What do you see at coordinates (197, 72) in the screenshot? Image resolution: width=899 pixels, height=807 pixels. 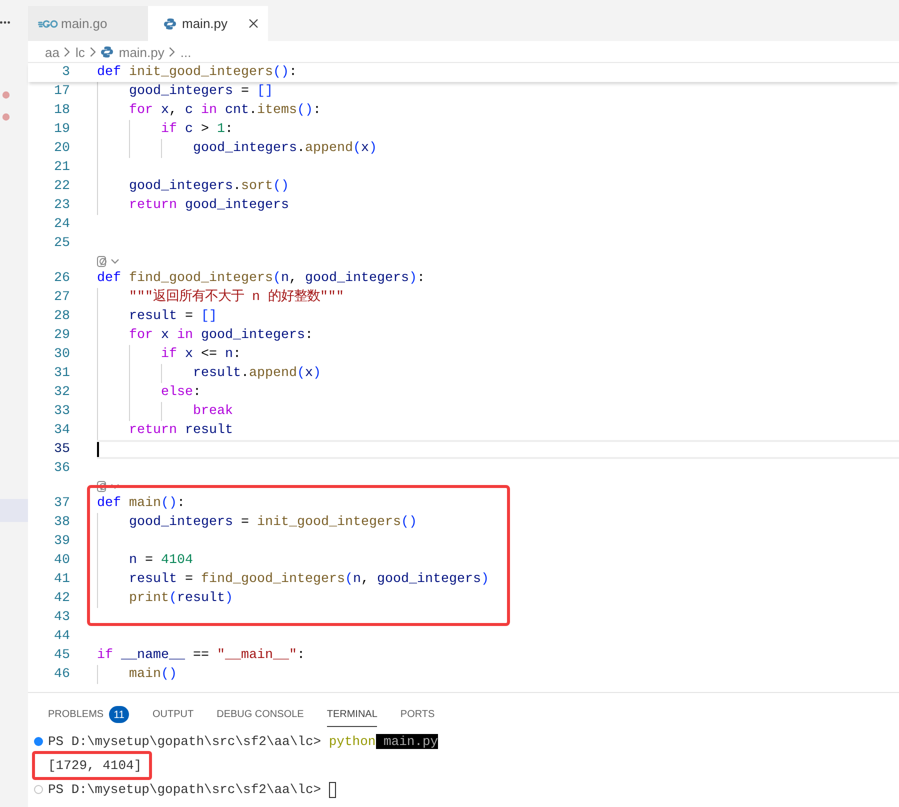 I see `code-line: def init_good_integers():` at bounding box center [197, 72].